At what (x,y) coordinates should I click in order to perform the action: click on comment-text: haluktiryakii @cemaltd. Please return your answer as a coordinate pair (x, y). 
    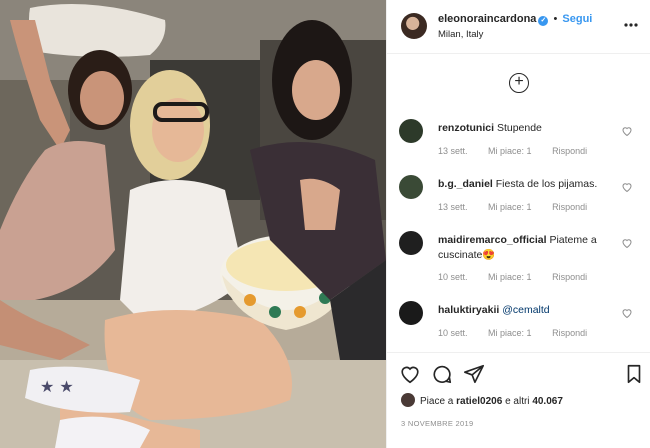
    Looking at the image, I should click on (529, 310).